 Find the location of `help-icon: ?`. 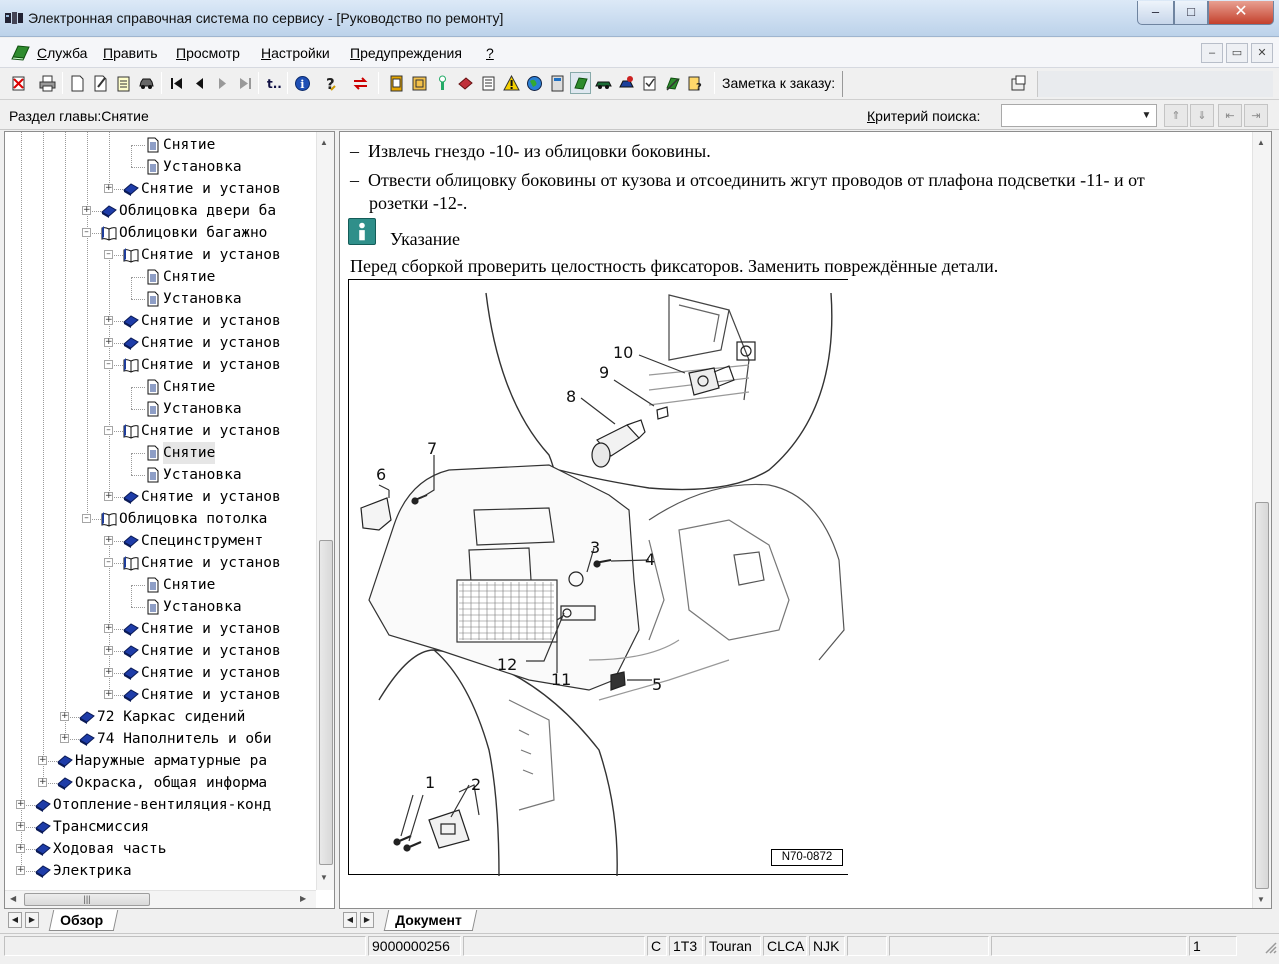

help-icon: ? is located at coordinates (330, 83).